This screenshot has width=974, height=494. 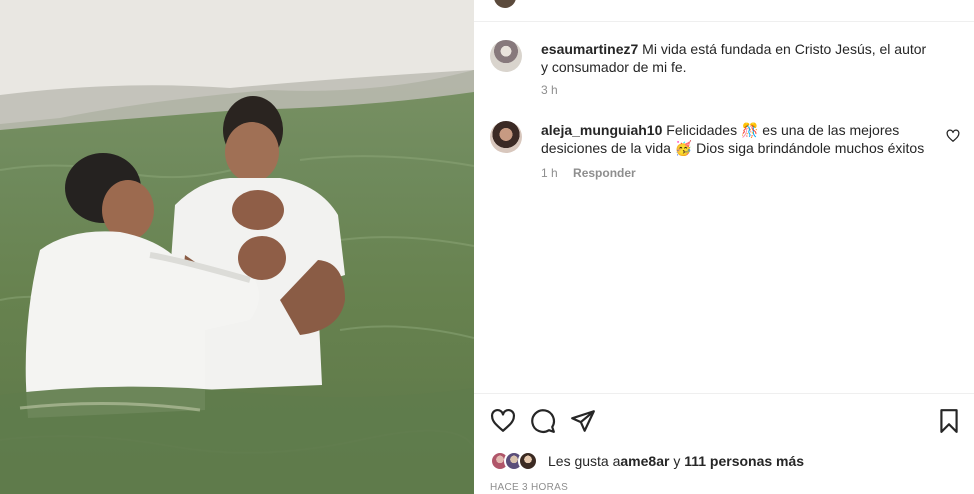 I want to click on likes-count: 111 personas más, so click(x=744, y=461).